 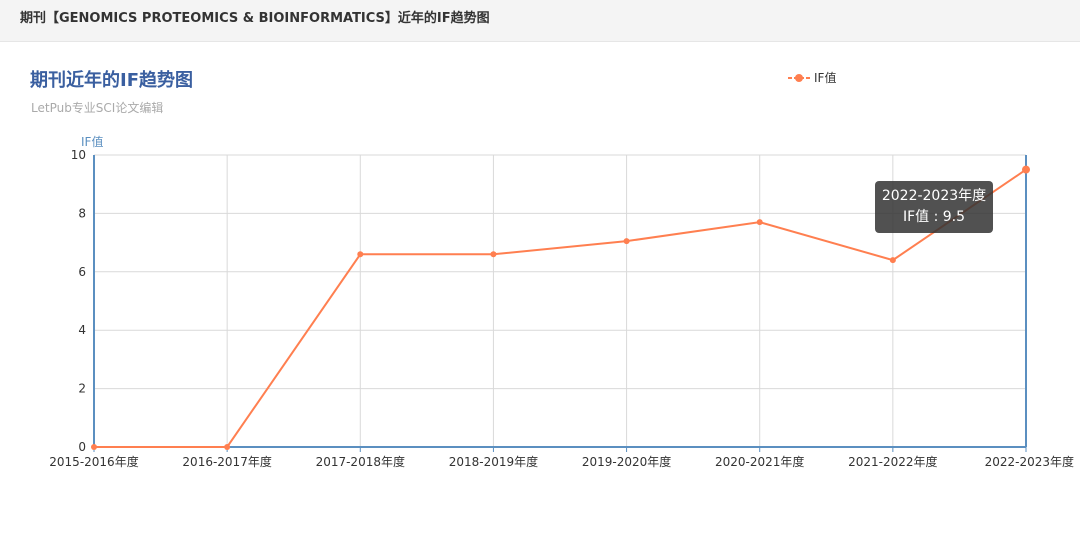 What do you see at coordinates (82, 447) in the screenshot?
I see `y-tick-label: 0` at bounding box center [82, 447].